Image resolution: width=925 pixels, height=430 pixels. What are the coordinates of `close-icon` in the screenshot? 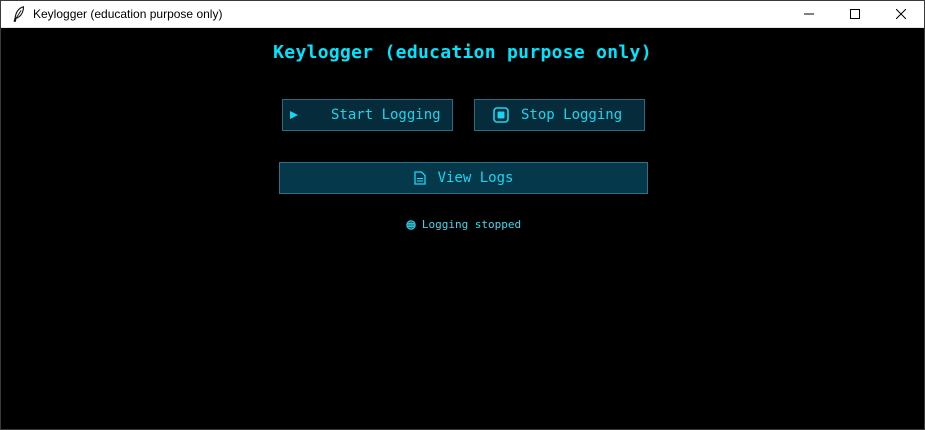 It's located at (901, 14).